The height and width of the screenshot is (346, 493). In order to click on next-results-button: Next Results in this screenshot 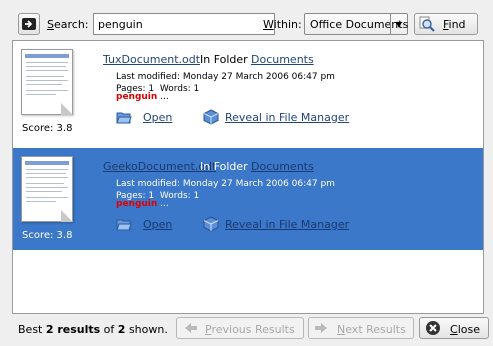, I will do `click(361, 328)`.